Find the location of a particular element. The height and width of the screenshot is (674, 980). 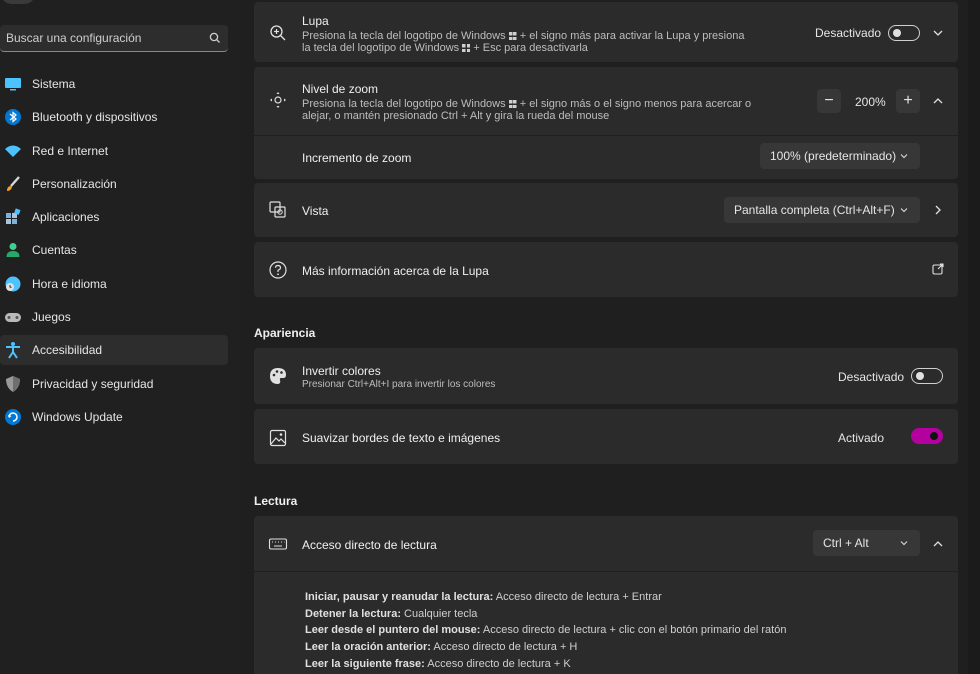

windows-logo-icon is located at coordinates (466, 48).